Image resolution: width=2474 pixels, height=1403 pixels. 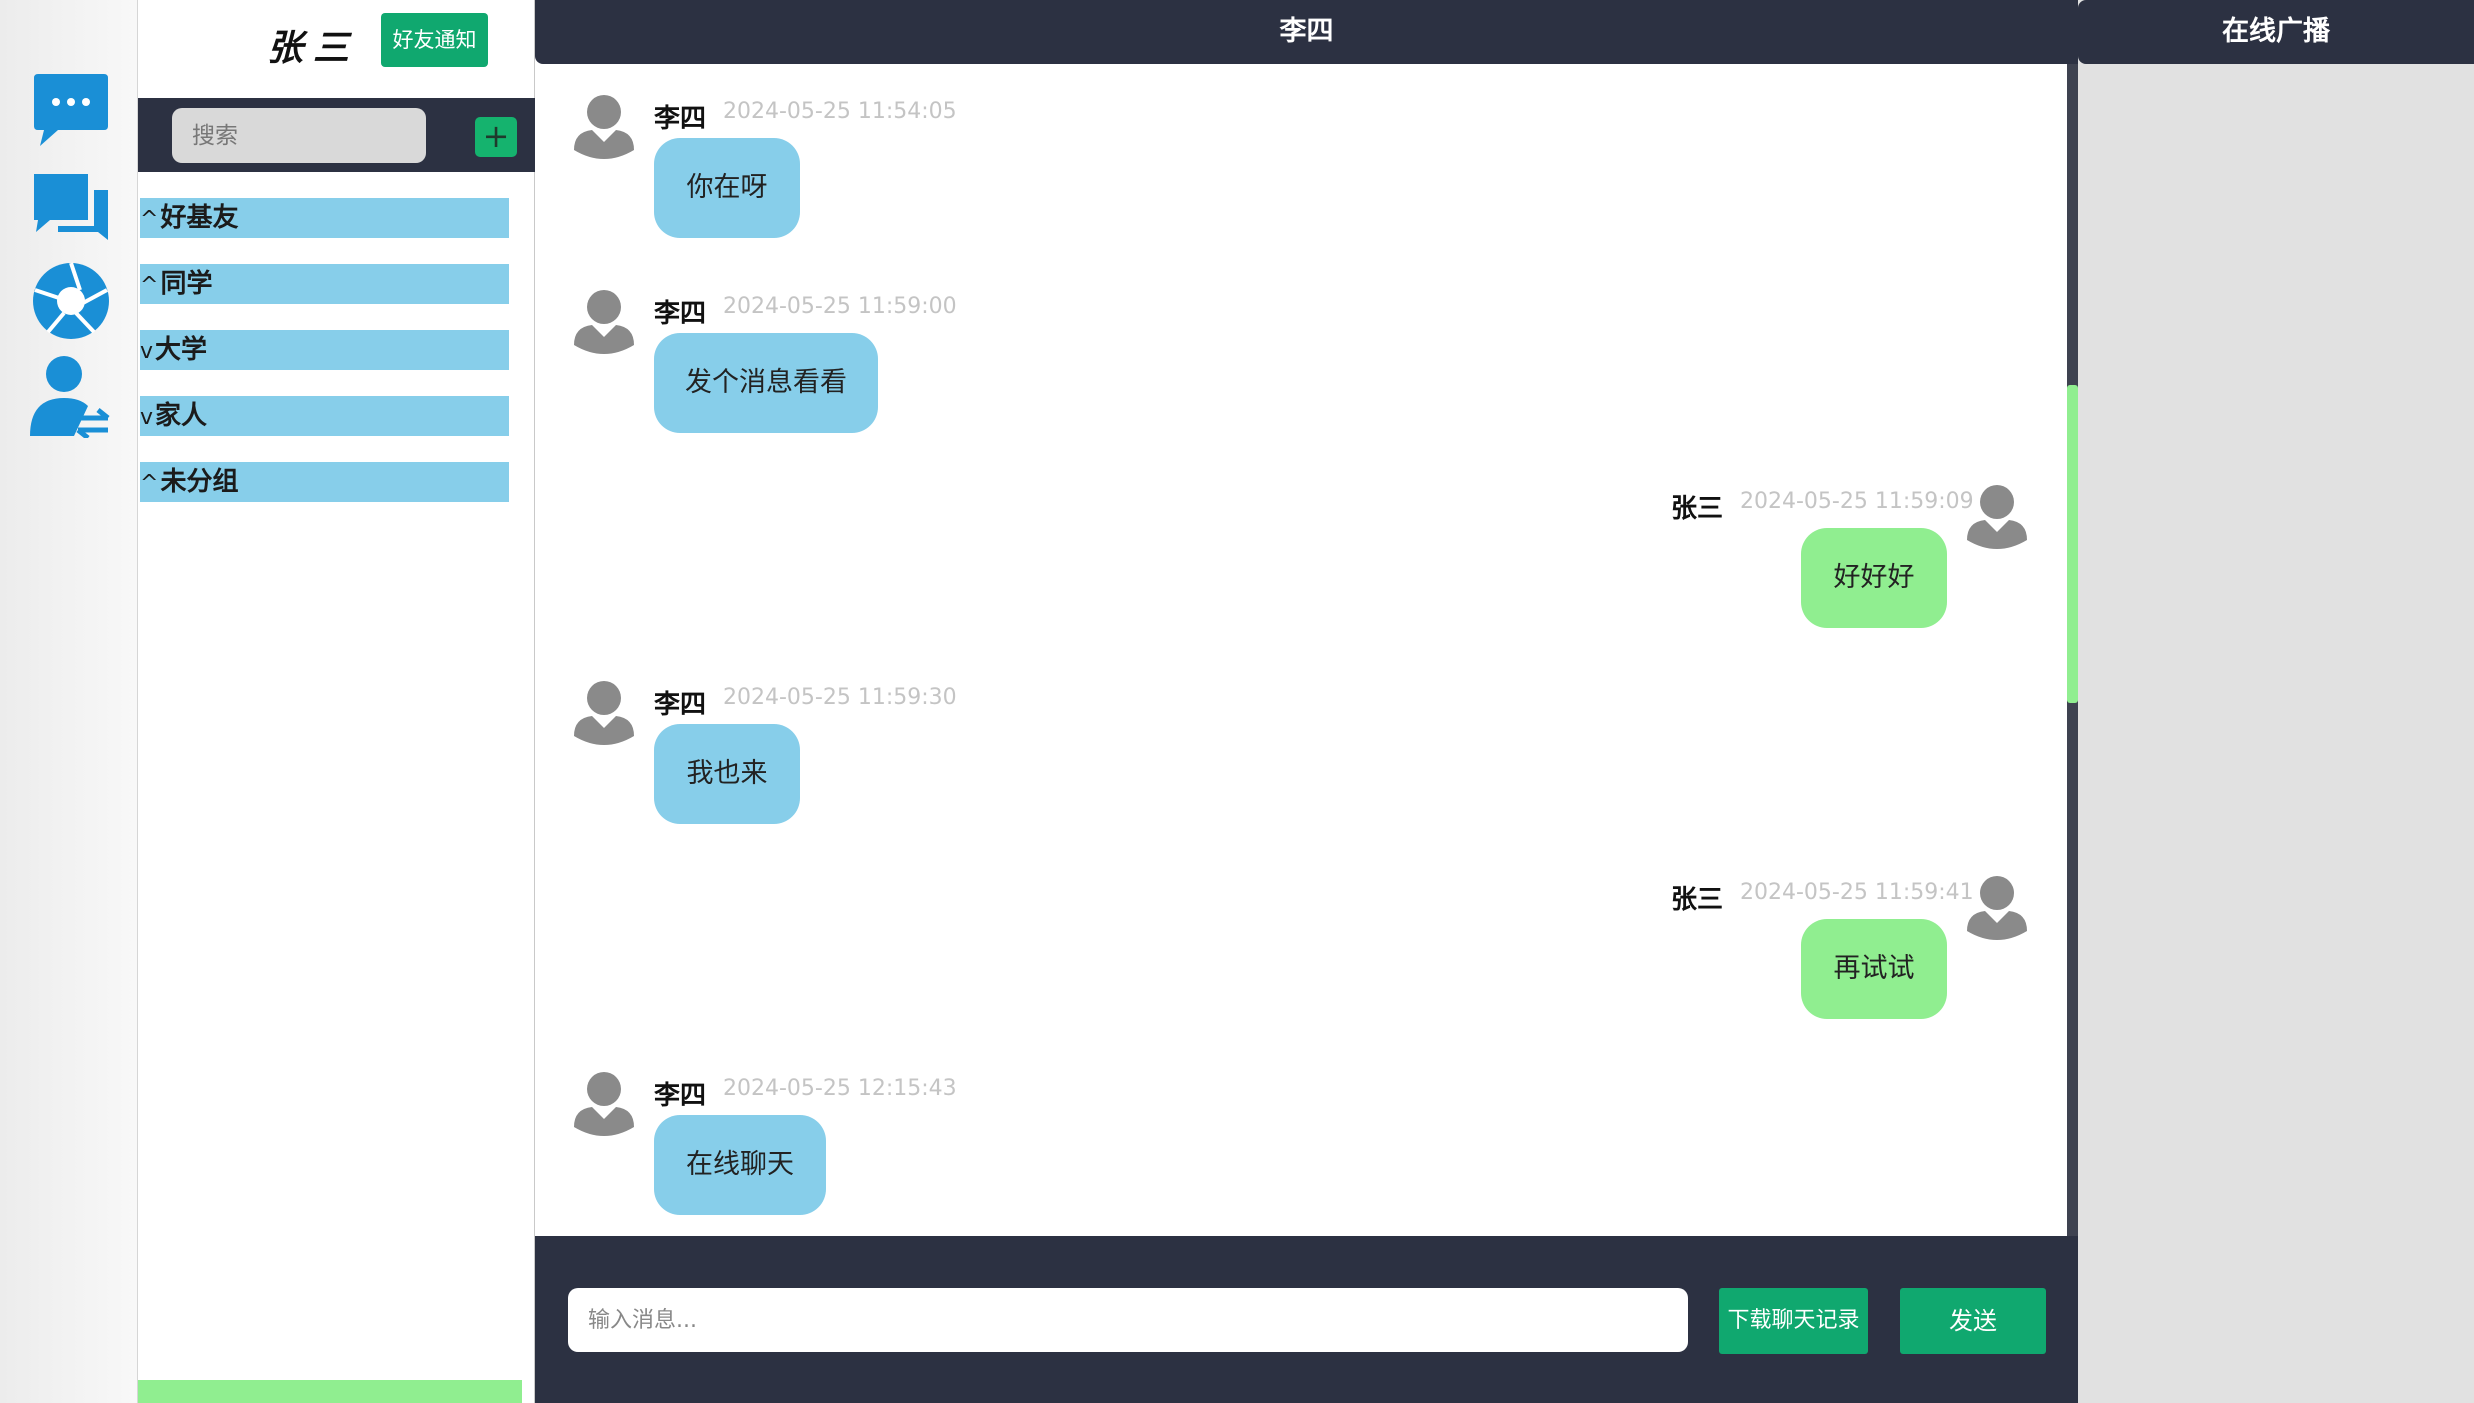 I want to click on message-input, so click(x=1128, y=1320).